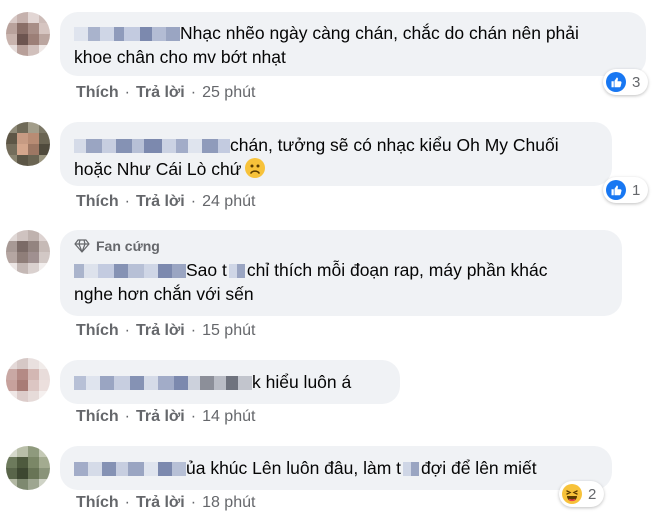  I want to click on sad-face-icon, so click(255, 168).